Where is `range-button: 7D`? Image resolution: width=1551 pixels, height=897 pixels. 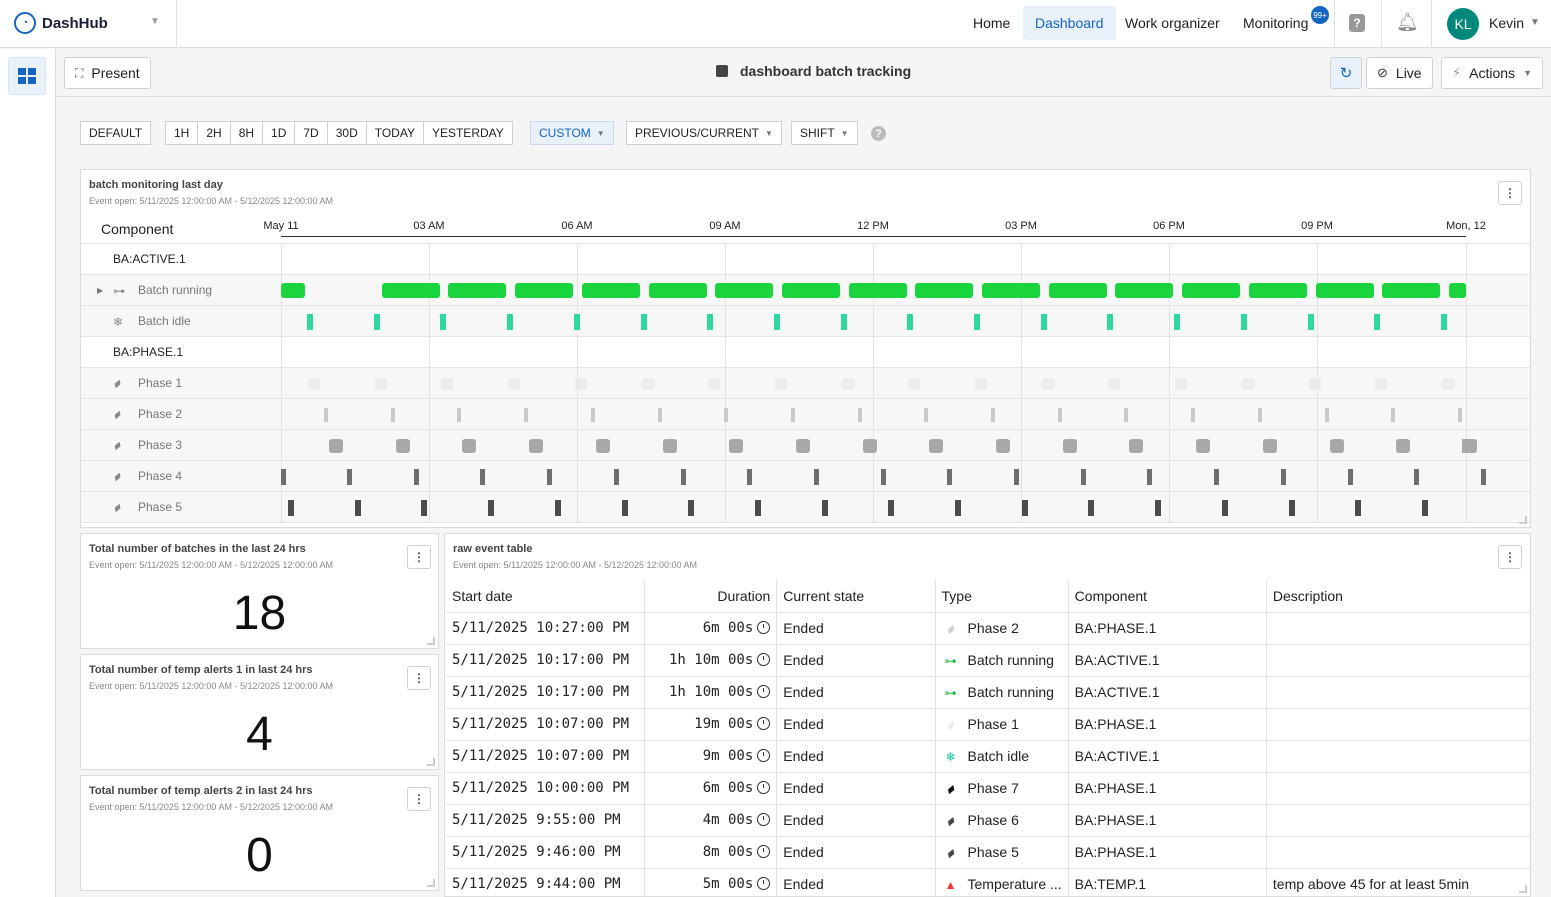 range-button: 7D is located at coordinates (311, 133).